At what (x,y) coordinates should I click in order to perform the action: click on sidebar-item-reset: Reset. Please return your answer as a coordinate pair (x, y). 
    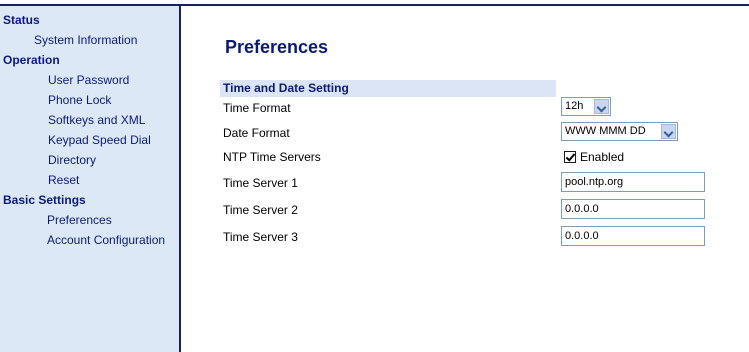
    Looking at the image, I should click on (89, 182).